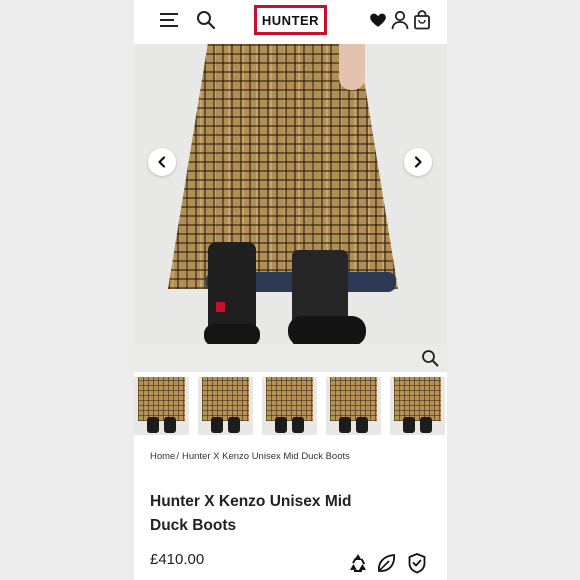  I want to click on leaf-icon, so click(386, 563).